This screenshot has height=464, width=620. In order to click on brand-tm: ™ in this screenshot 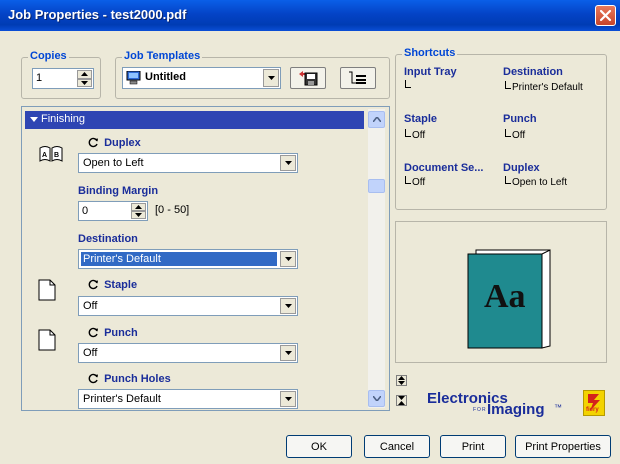, I will do `click(558, 407)`.